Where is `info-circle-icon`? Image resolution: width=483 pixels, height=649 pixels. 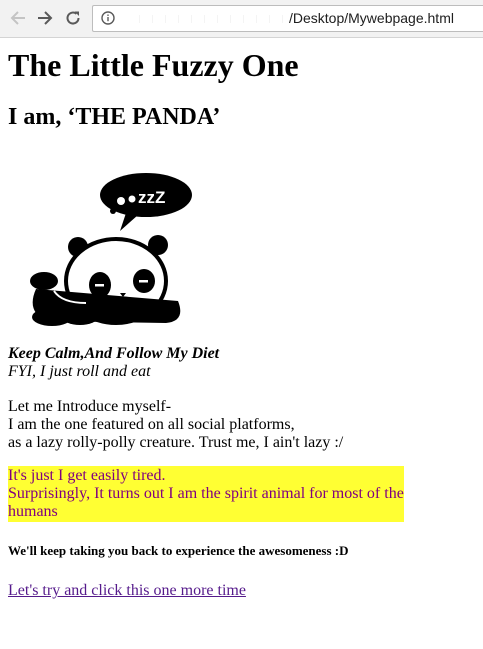
info-circle-icon is located at coordinates (108, 18).